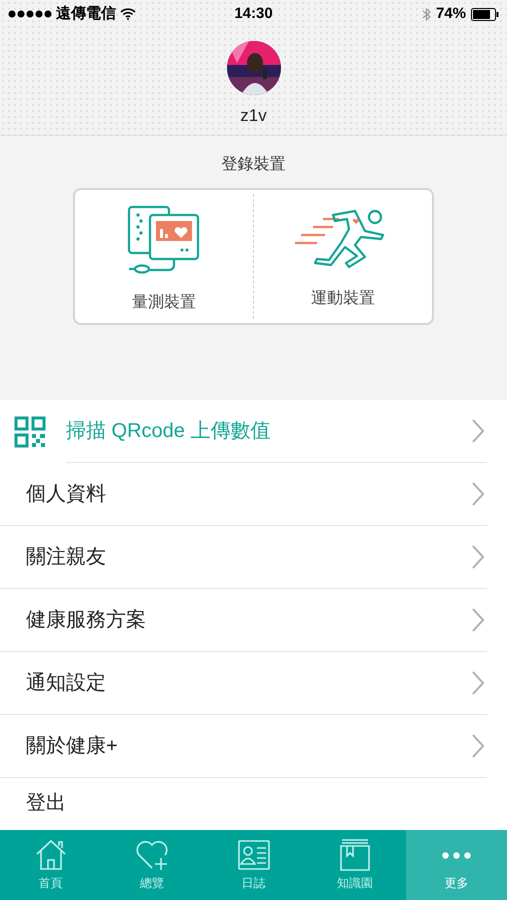 This screenshot has width=507, height=900. What do you see at coordinates (30, 432) in the screenshot?
I see `qr-code-icon` at bounding box center [30, 432].